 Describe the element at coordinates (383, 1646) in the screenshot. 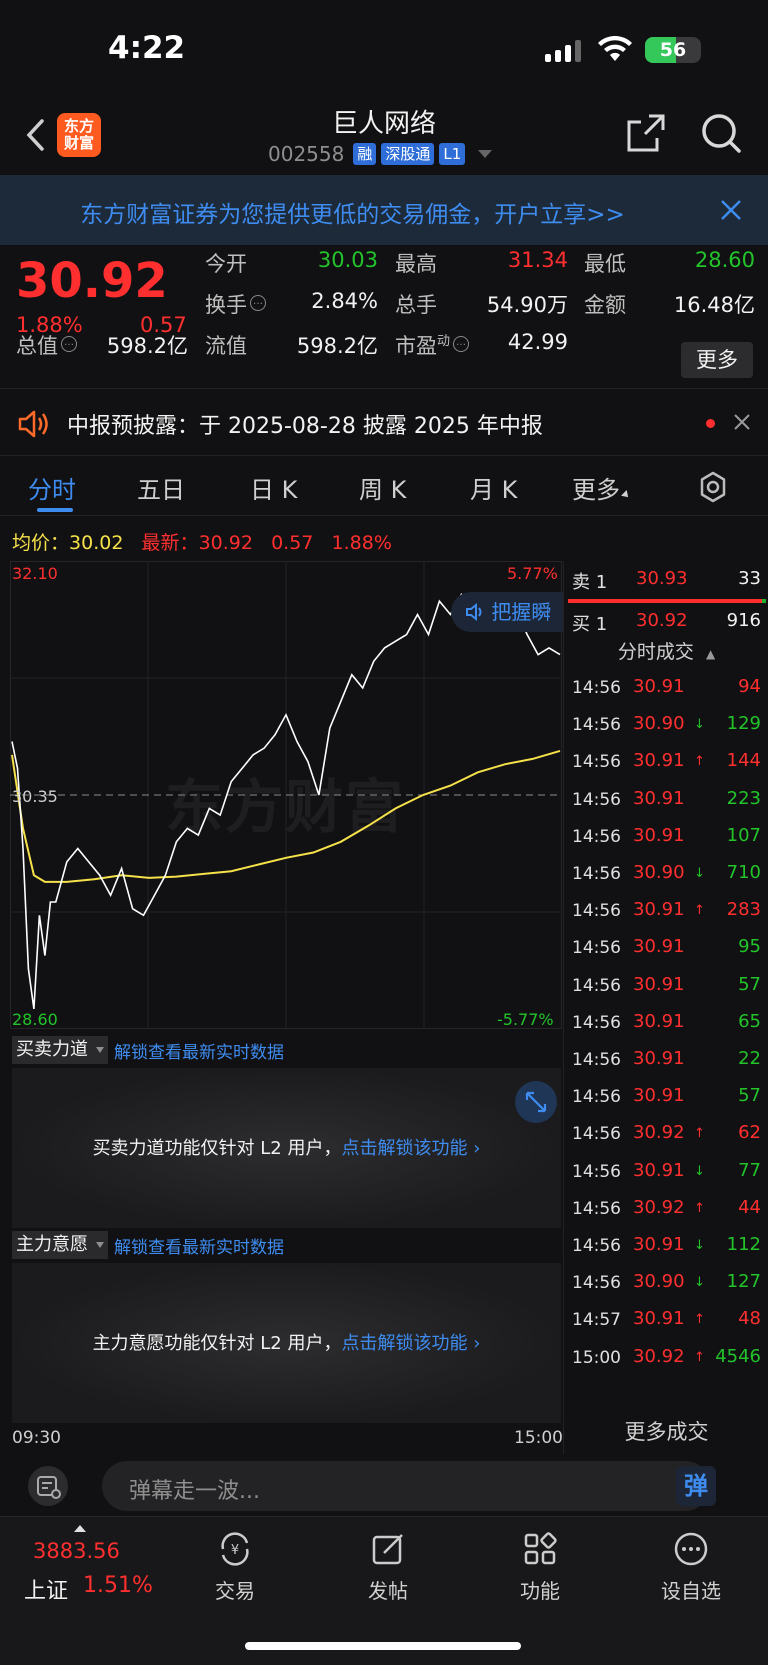

I see `home-indicator` at that location.